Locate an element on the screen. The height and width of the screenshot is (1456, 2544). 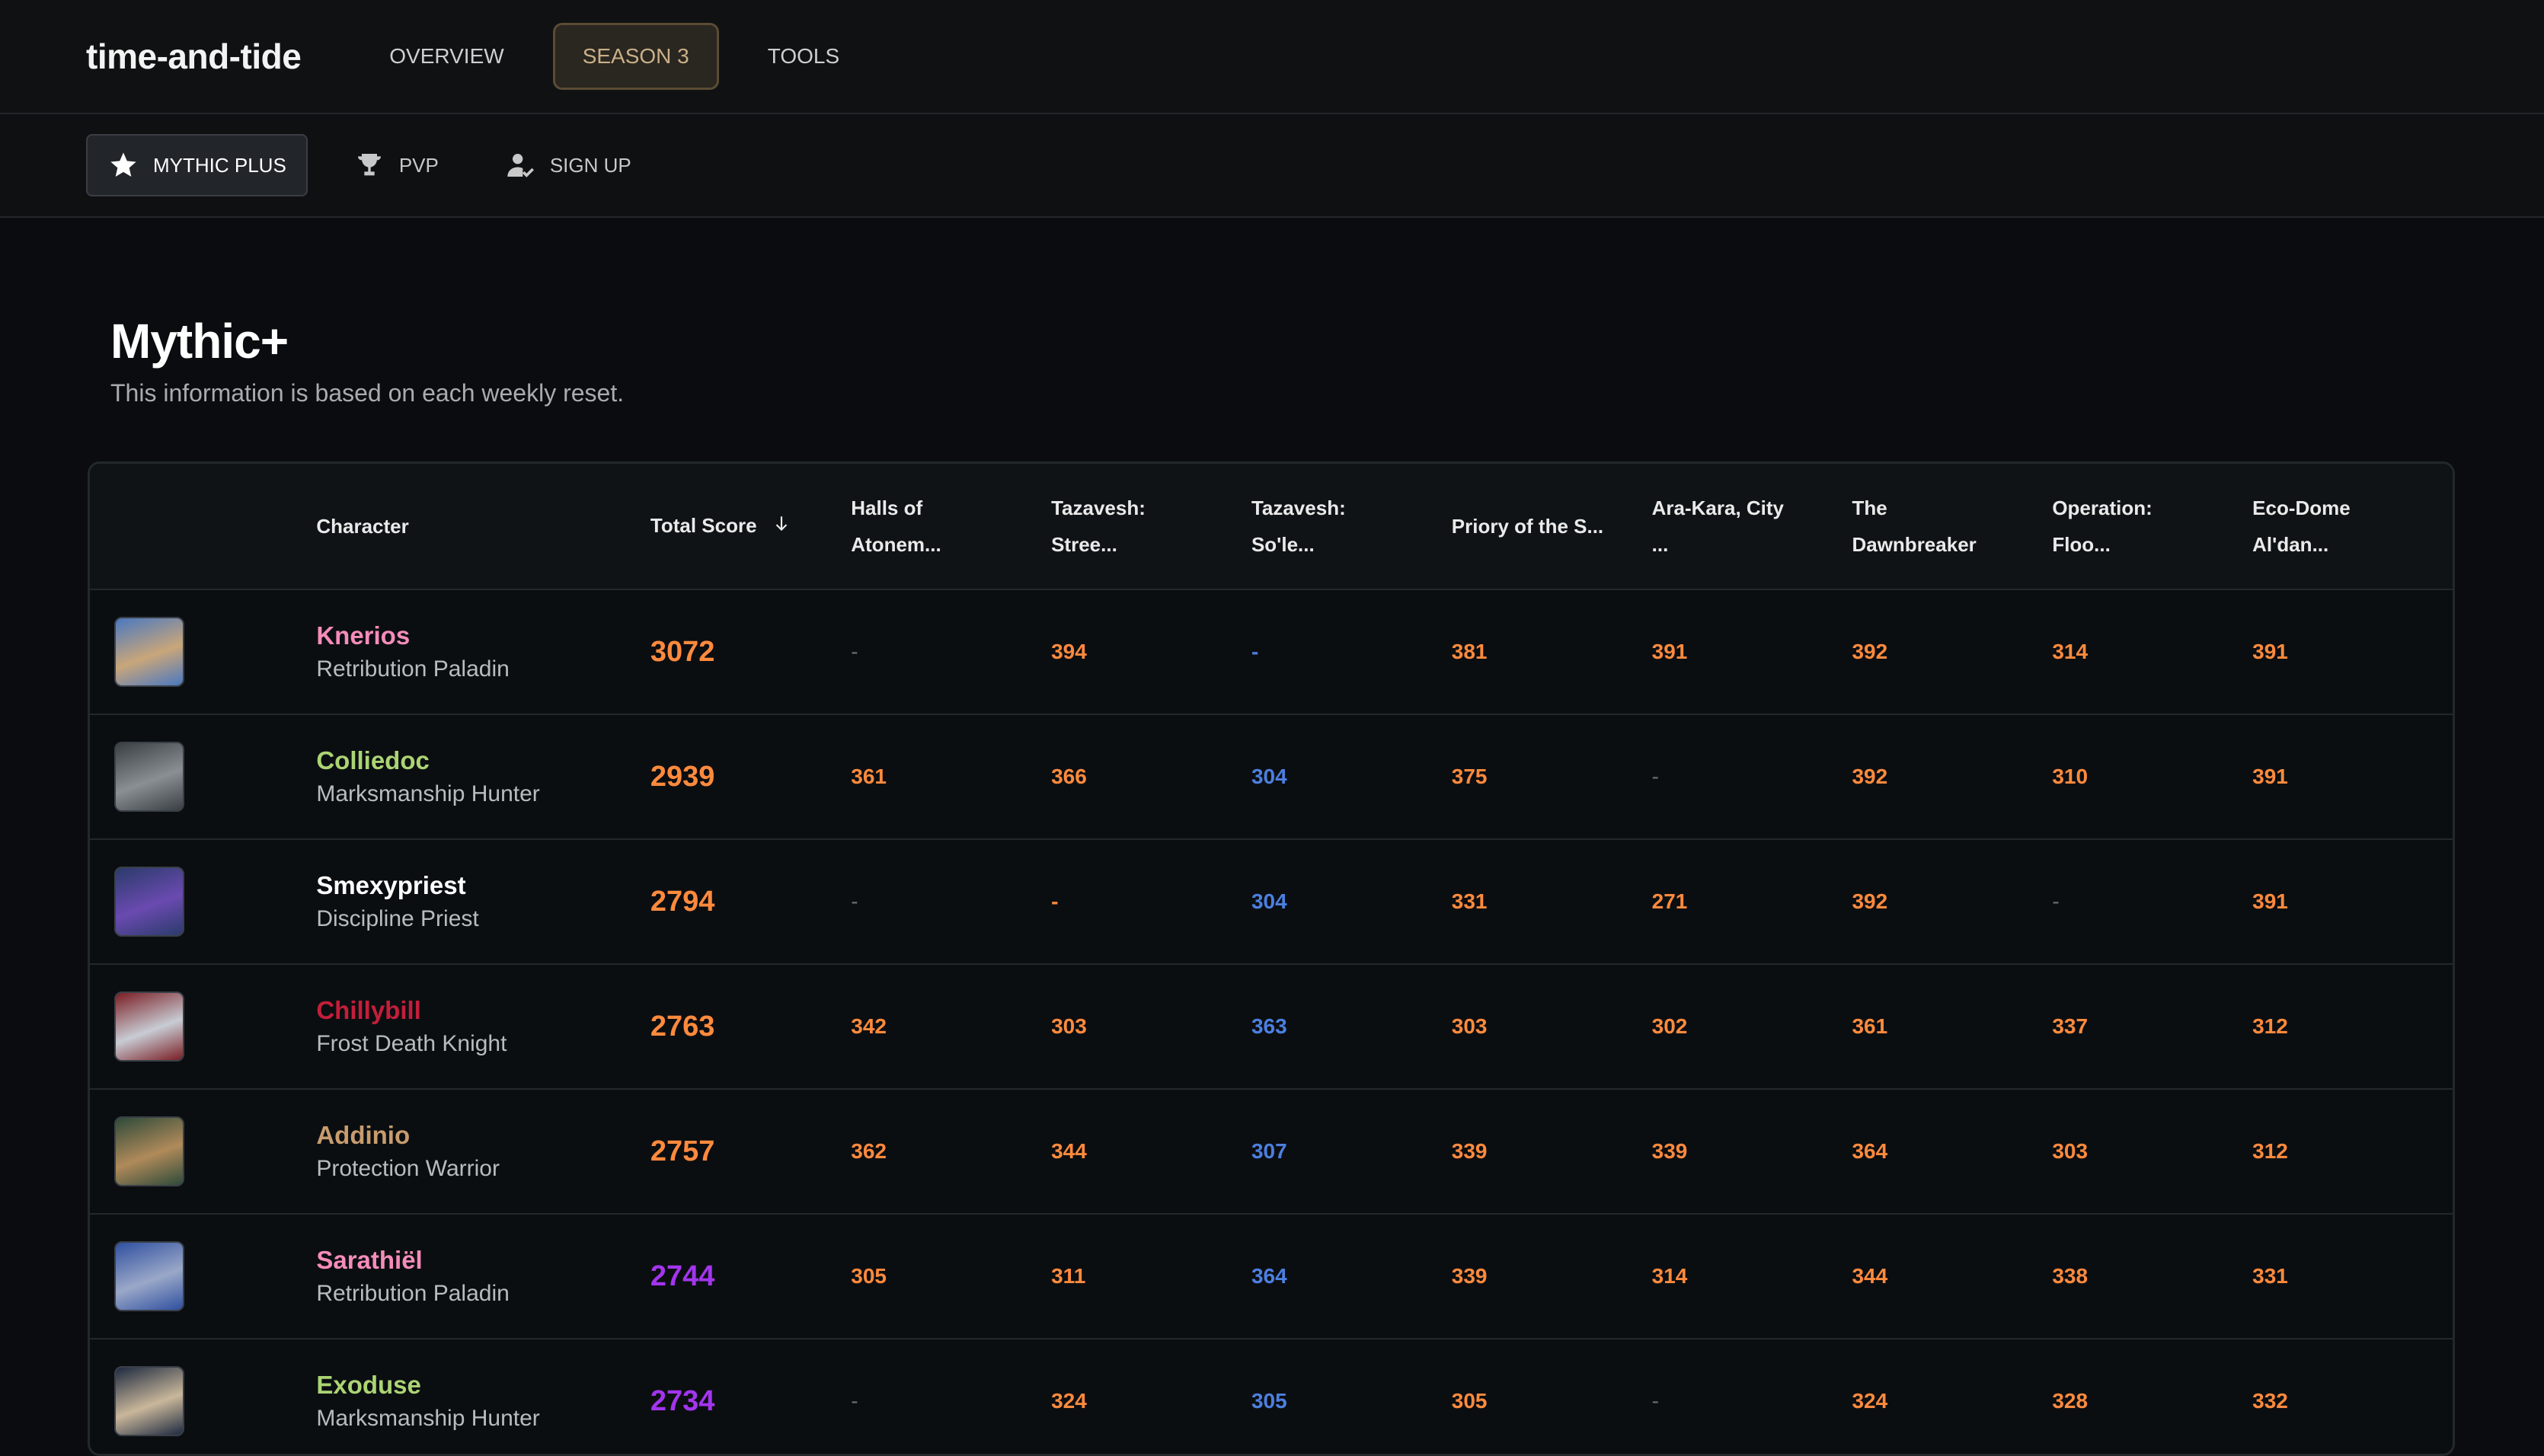
dungeon-score: 338 is located at coordinates (2070, 1276).